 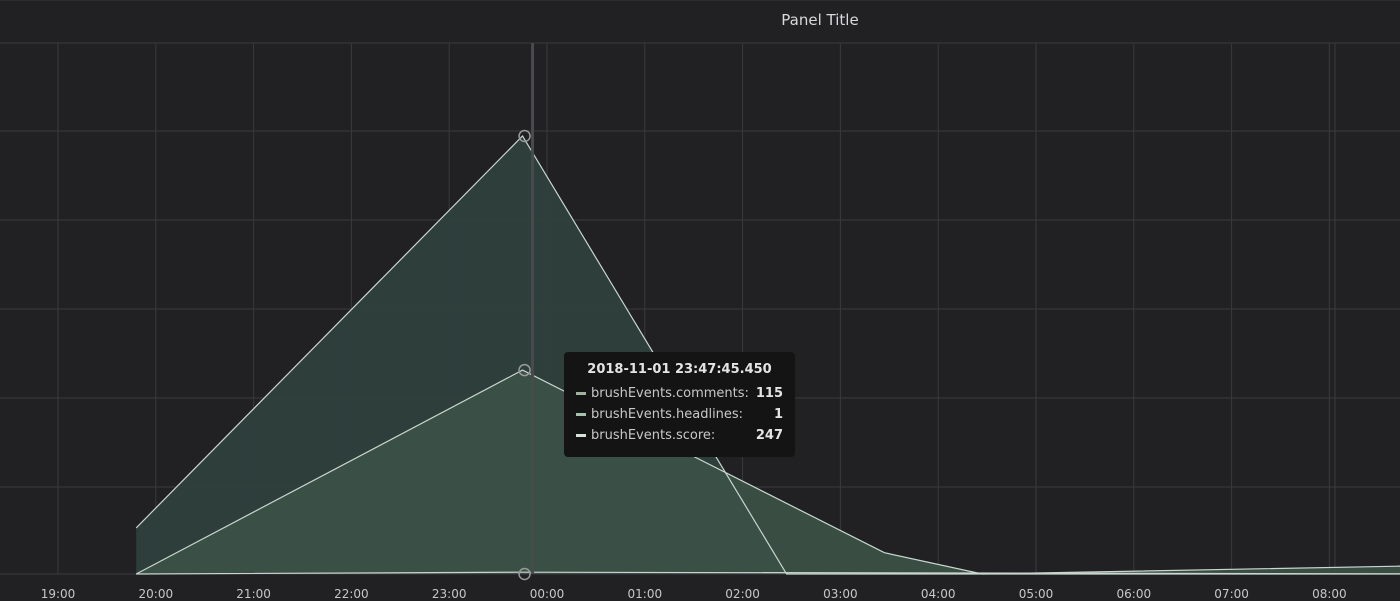 I want to click on tooltip-row-score: brushEvents.score: 247, so click(x=679, y=435).